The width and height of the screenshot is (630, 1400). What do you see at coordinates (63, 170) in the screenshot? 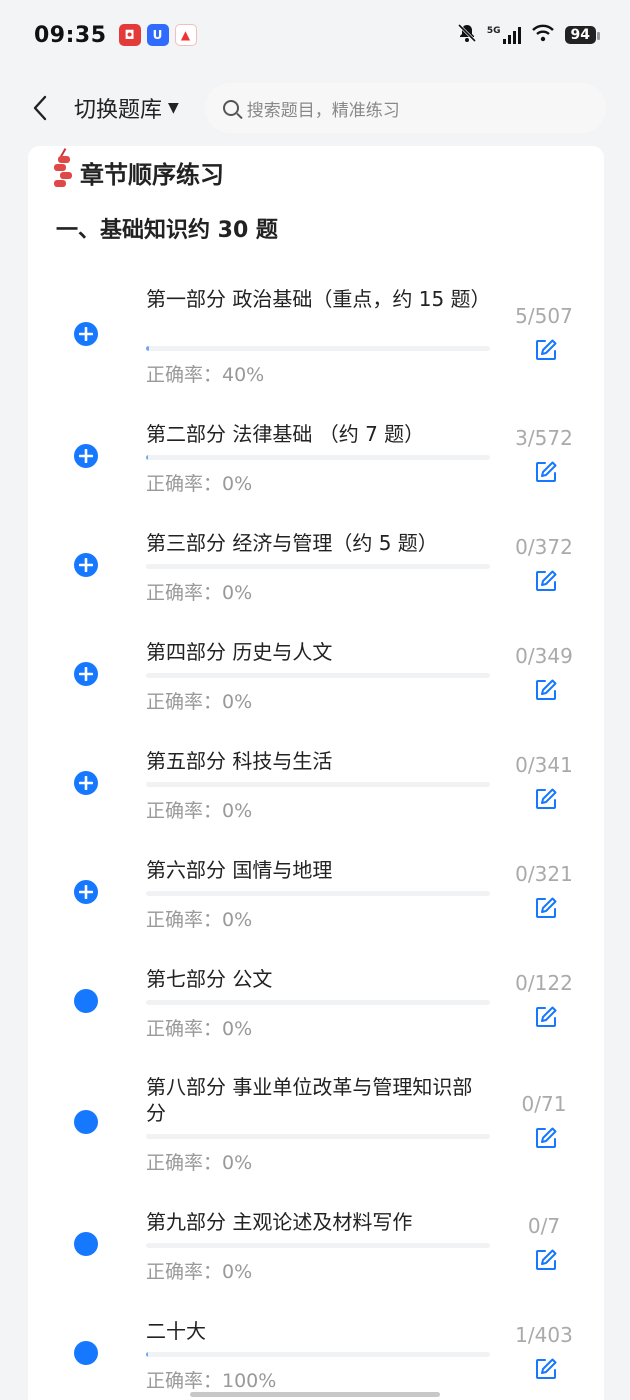
I see `firecracker-icon` at bounding box center [63, 170].